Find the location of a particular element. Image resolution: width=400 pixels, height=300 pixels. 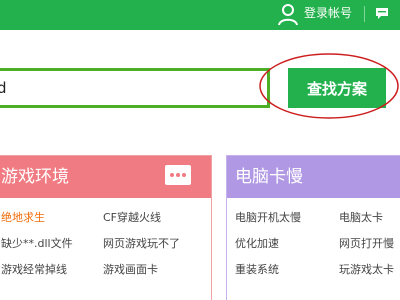

top-bar: 登录帐号 is located at coordinates (200, 15).